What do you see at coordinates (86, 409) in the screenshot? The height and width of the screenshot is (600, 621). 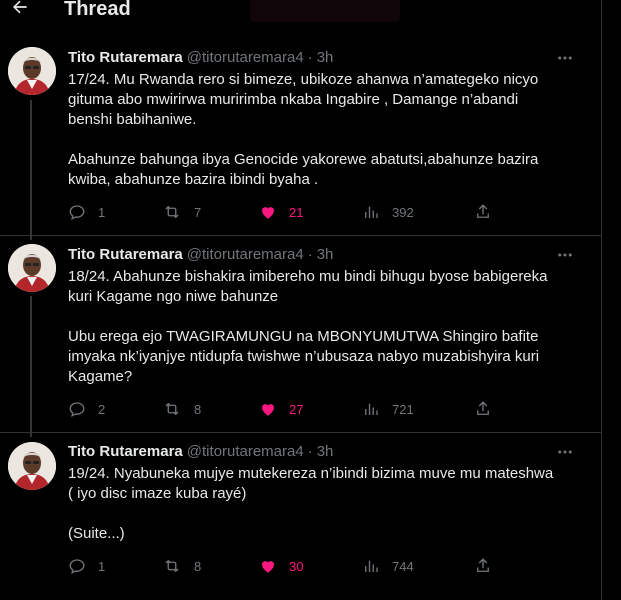 I see `reply-button: 2` at bounding box center [86, 409].